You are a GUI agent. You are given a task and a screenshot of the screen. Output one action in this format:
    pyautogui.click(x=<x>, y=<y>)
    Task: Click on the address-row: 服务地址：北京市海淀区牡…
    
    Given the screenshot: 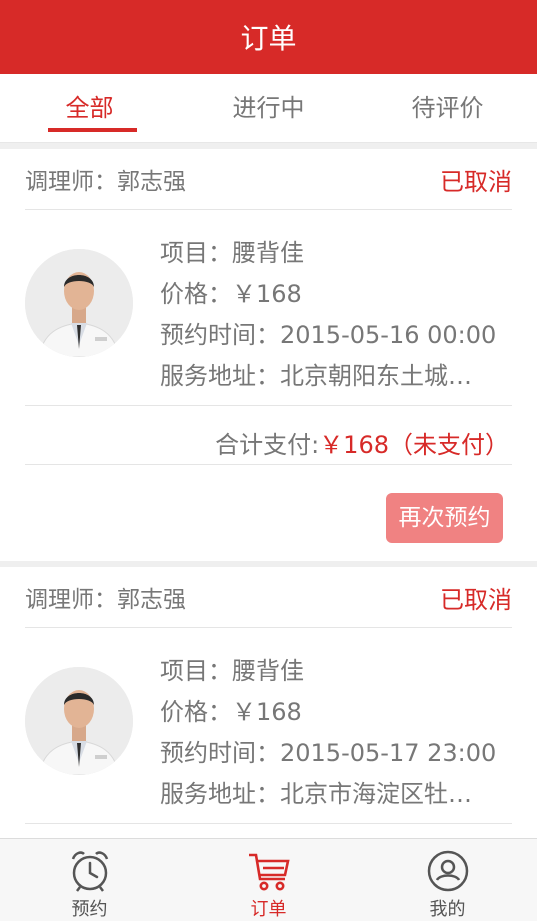 What is the action you would take?
    pyautogui.click(x=340, y=794)
    